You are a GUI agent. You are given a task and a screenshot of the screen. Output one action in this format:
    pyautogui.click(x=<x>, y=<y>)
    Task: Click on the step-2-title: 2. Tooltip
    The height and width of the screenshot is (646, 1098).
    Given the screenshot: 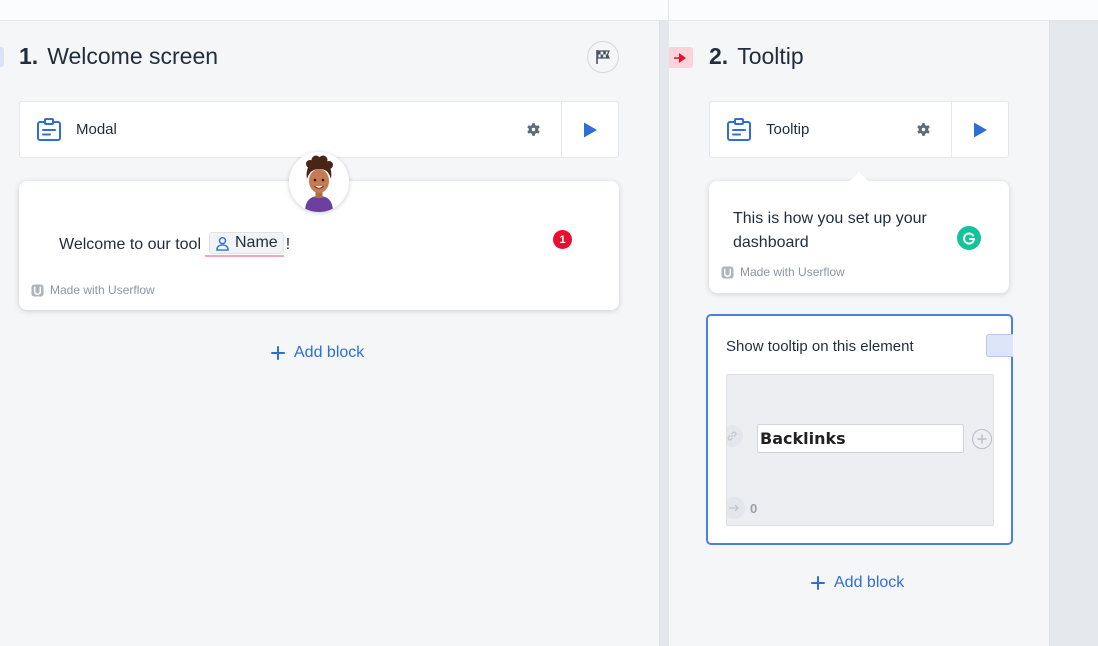 What is the action you would take?
    pyautogui.click(x=756, y=56)
    